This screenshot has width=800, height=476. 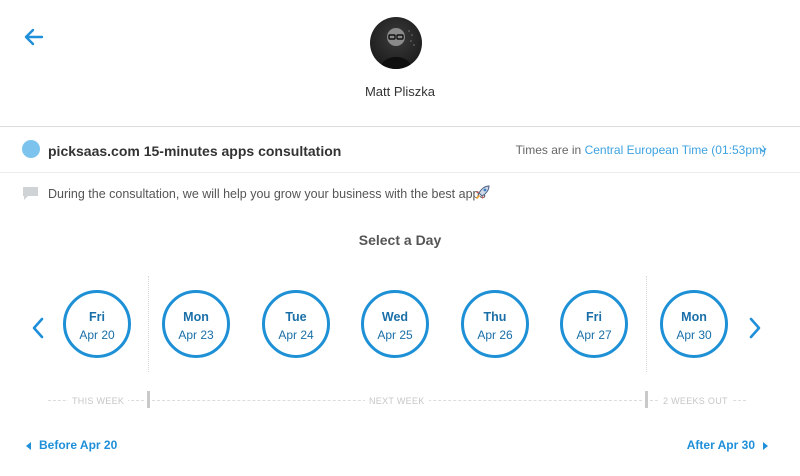 What do you see at coordinates (33, 37) in the screenshot?
I see `arrow-left-icon` at bounding box center [33, 37].